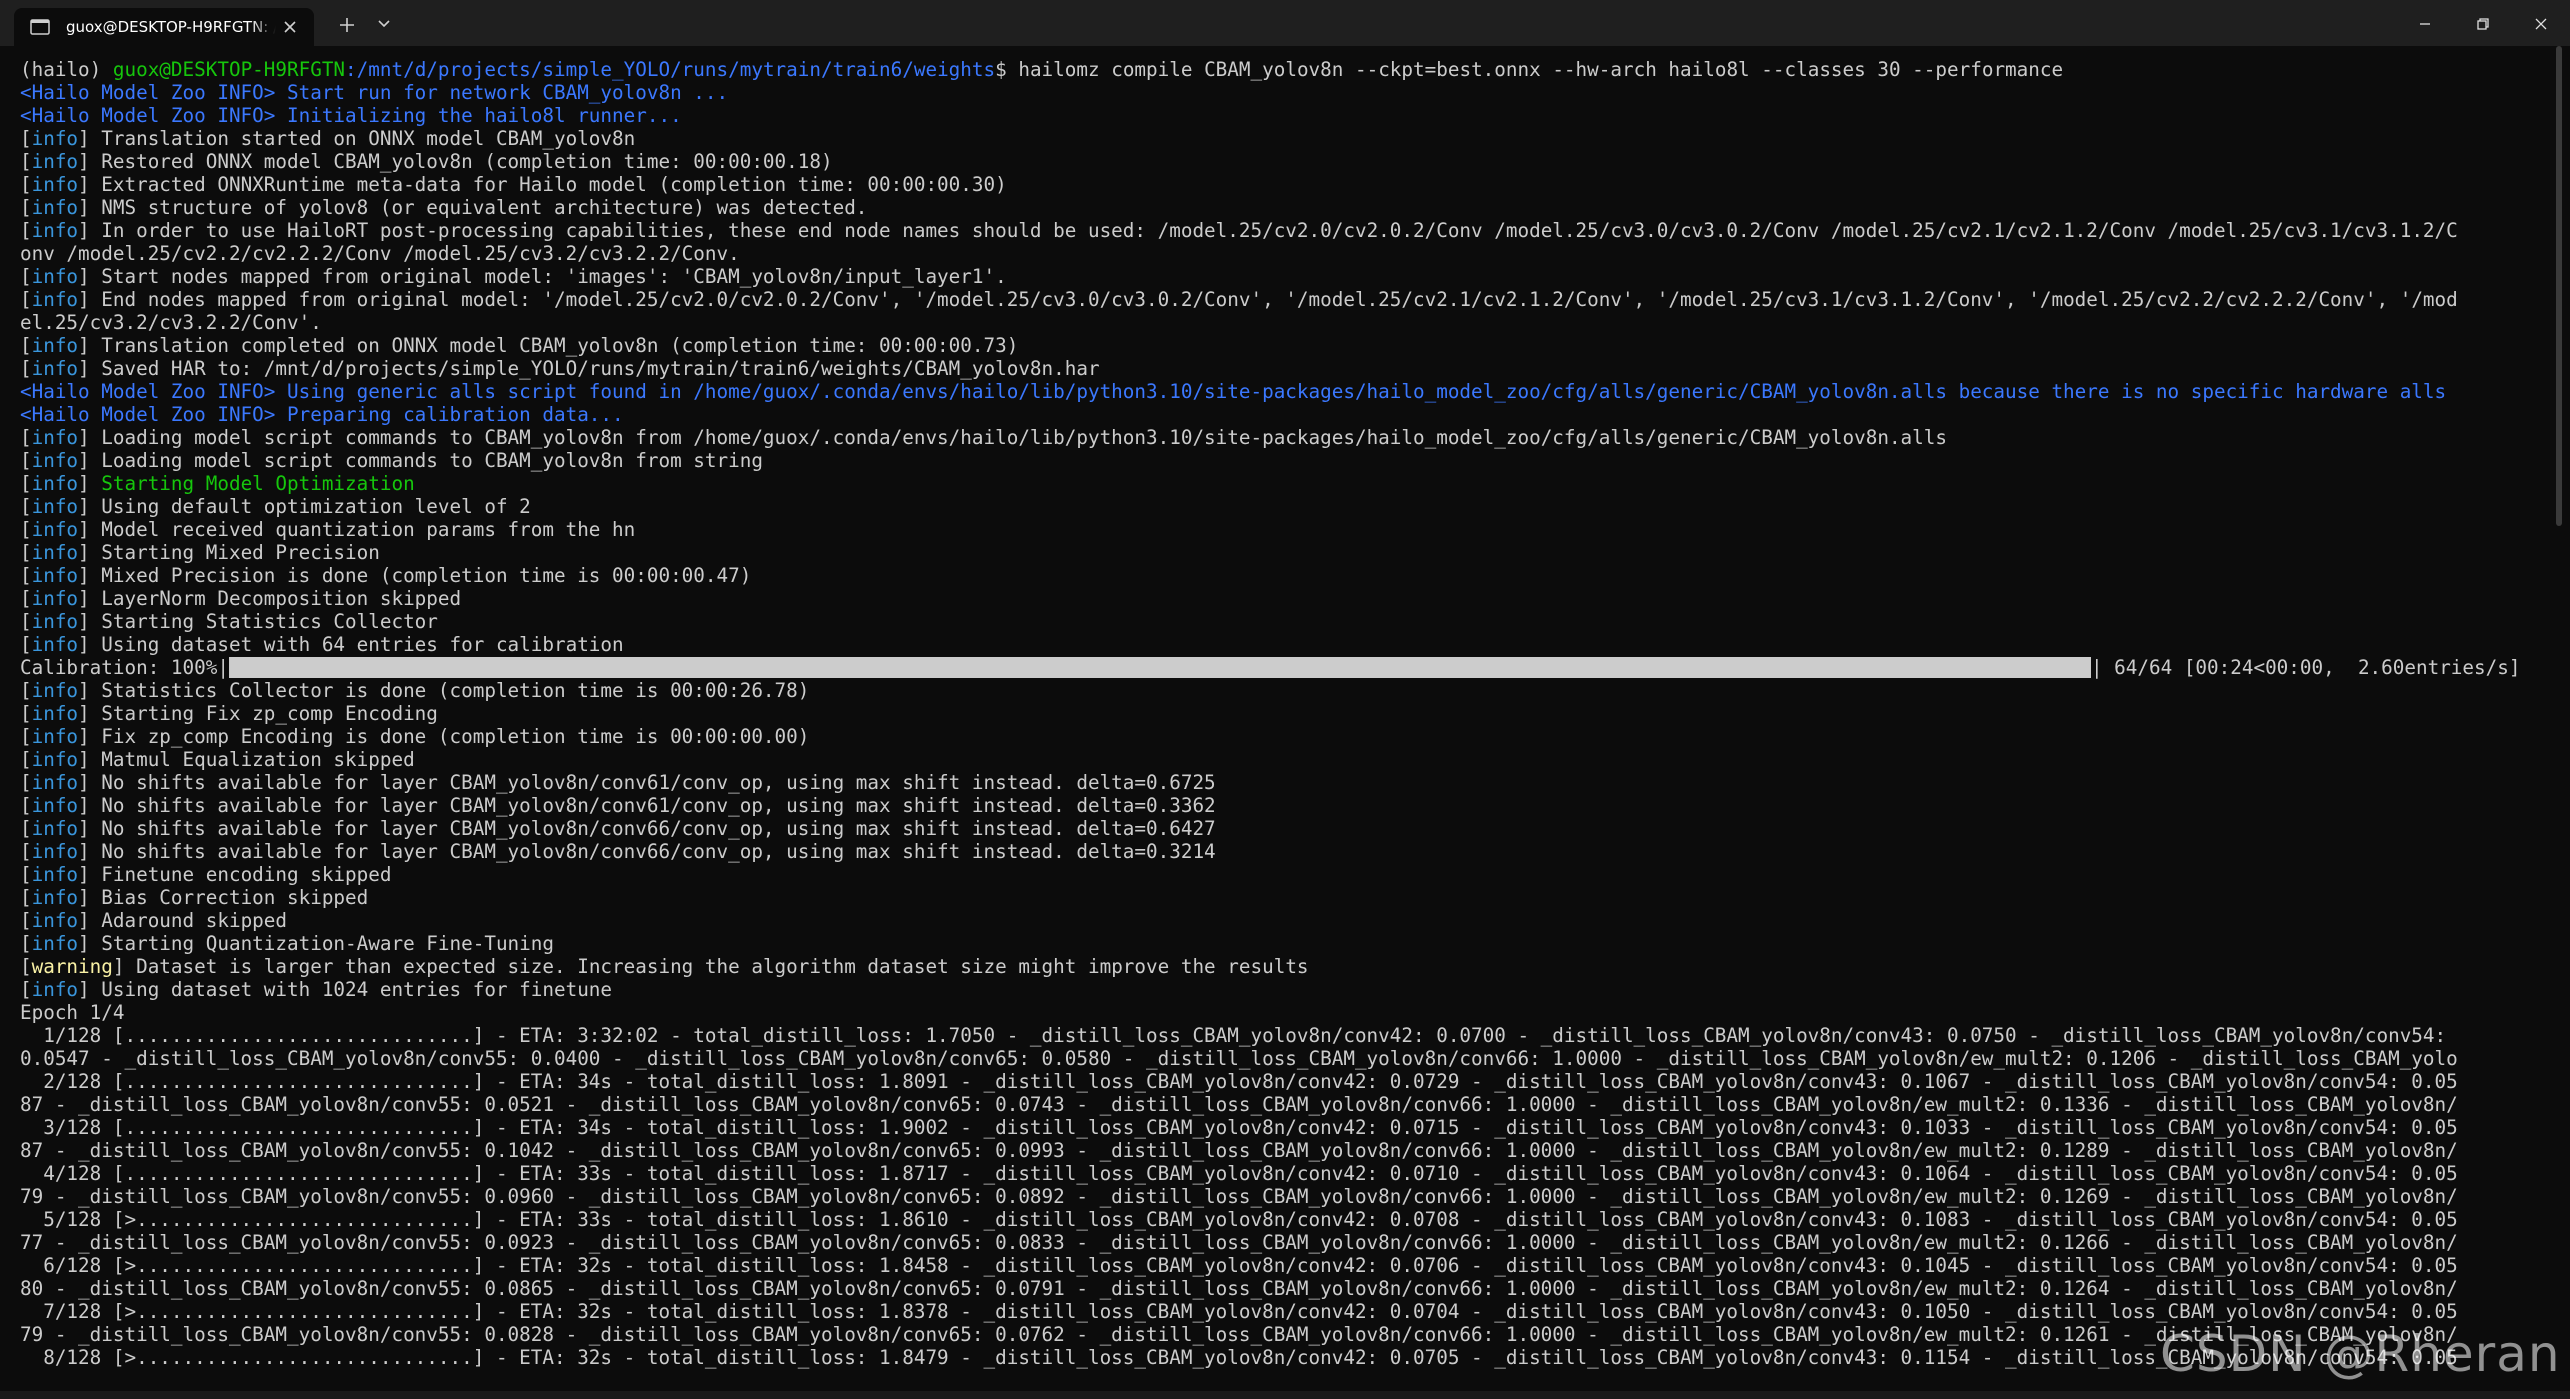  What do you see at coordinates (1280, 874) in the screenshot?
I see `info-log-line: [info] Finetune encoding skipped` at bounding box center [1280, 874].